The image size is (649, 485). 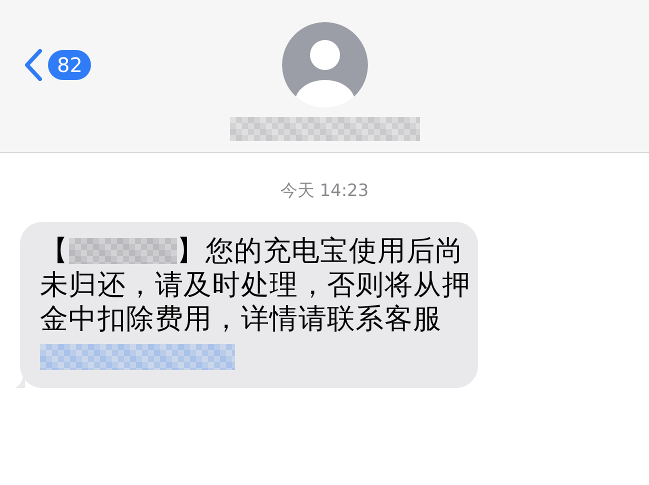 I want to click on unread-count-badge: 82, so click(x=70, y=65).